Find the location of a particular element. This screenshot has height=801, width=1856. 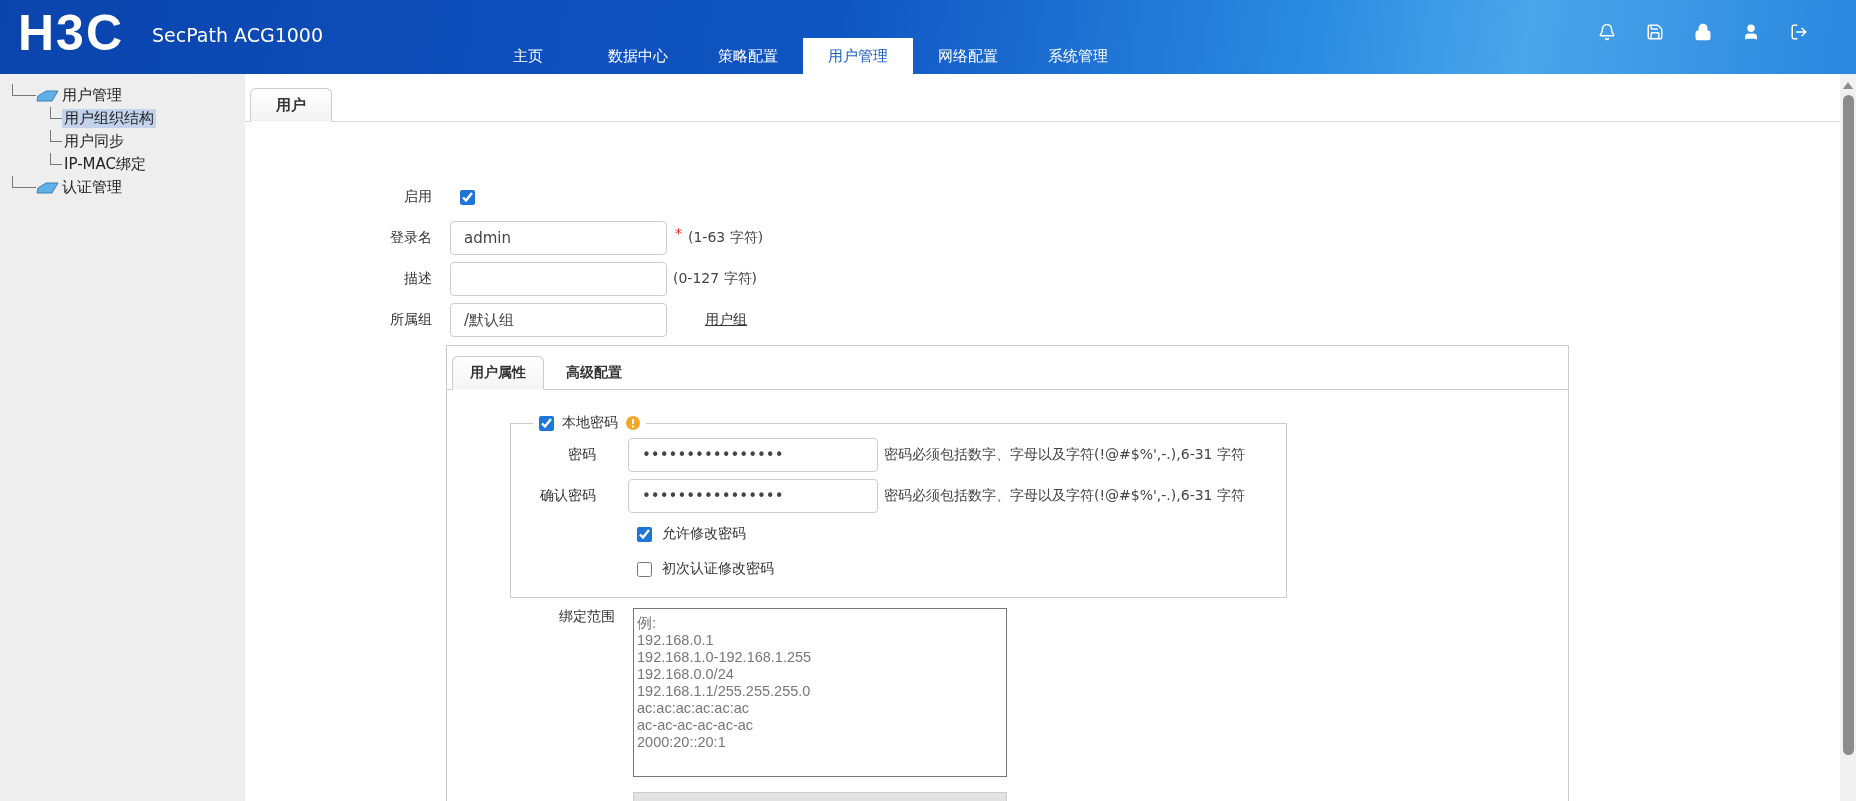

field-label: 描述 is located at coordinates (417, 279).